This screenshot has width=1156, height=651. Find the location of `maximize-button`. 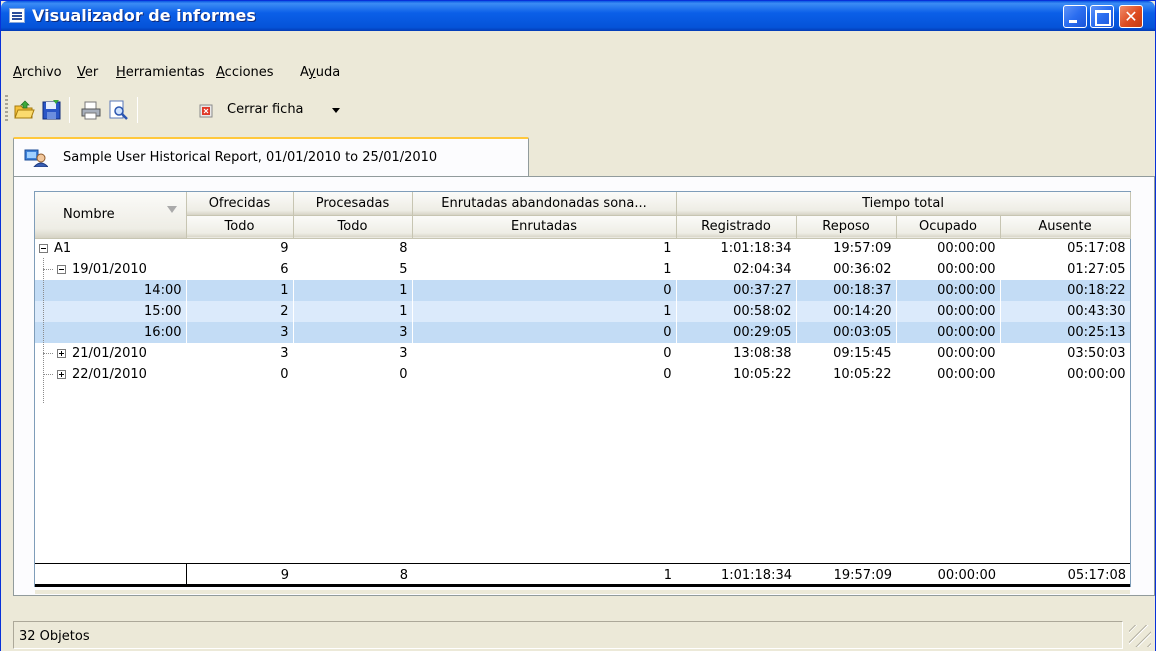

maximize-button is located at coordinates (1102, 16).